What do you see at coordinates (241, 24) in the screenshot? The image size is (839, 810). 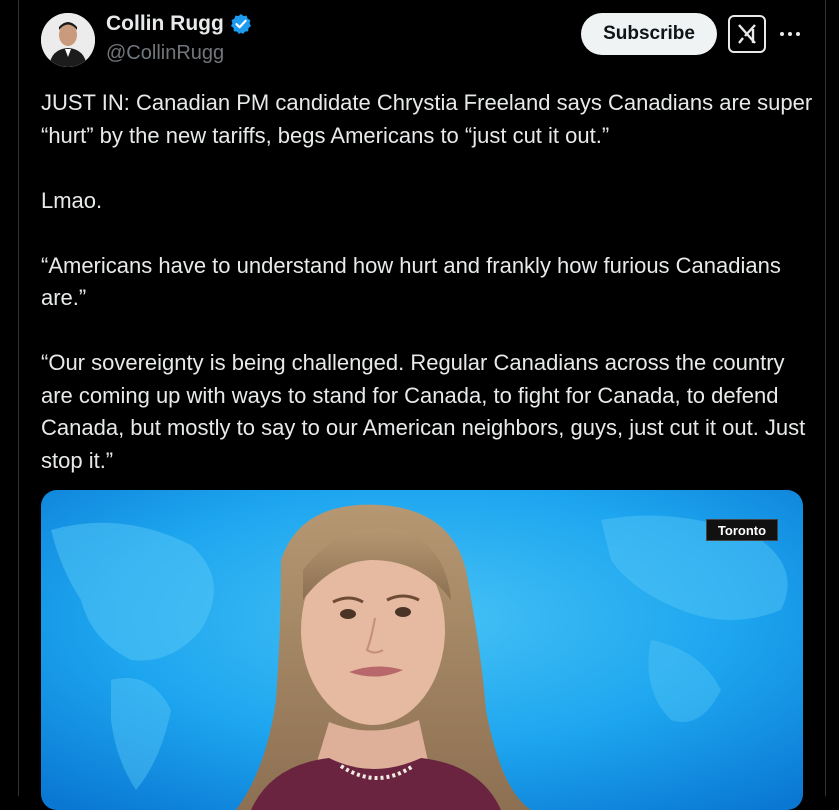 I see `verified-badge-icon` at bounding box center [241, 24].